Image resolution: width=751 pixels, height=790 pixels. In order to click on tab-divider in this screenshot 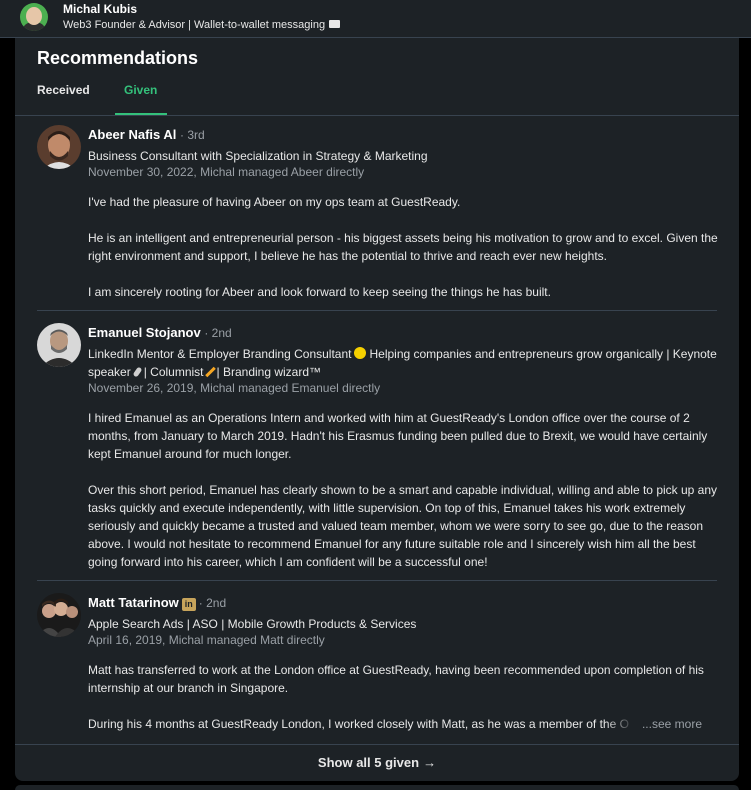, I will do `click(377, 115)`.